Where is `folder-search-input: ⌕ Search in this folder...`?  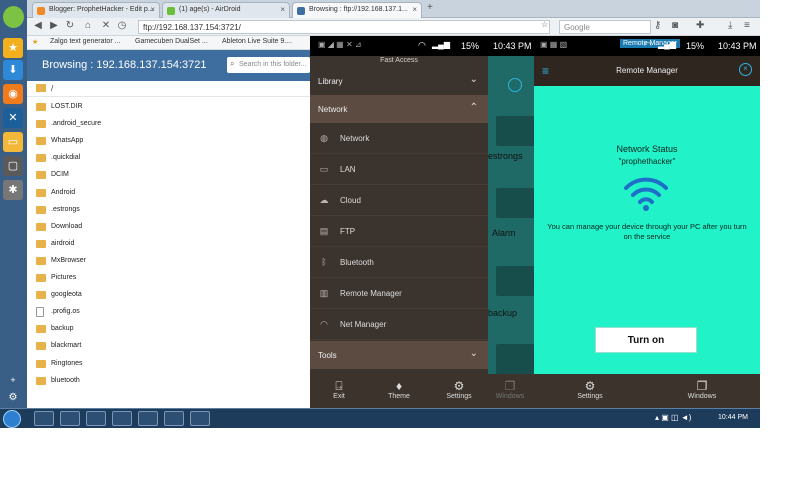
folder-search-input: ⌕ Search in this folder... is located at coordinates (268, 65).